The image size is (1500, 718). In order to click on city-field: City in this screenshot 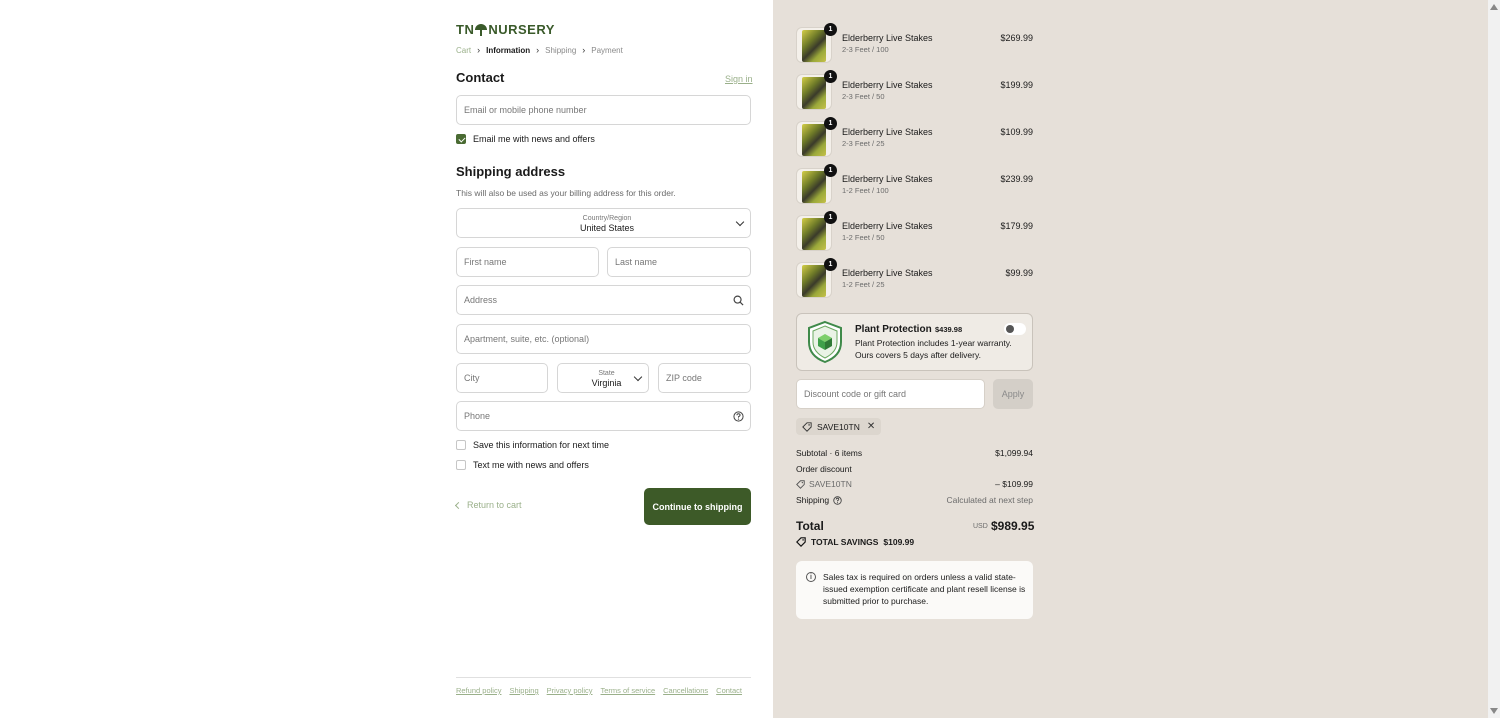, I will do `click(502, 378)`.